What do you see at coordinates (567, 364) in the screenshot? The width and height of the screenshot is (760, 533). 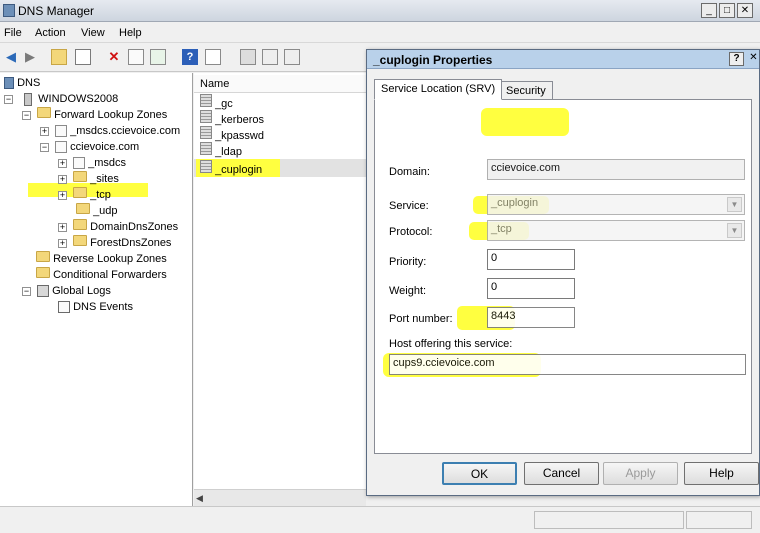 I see `host-field: cups9.ccievoice.com` at bounding box center [567, 364].